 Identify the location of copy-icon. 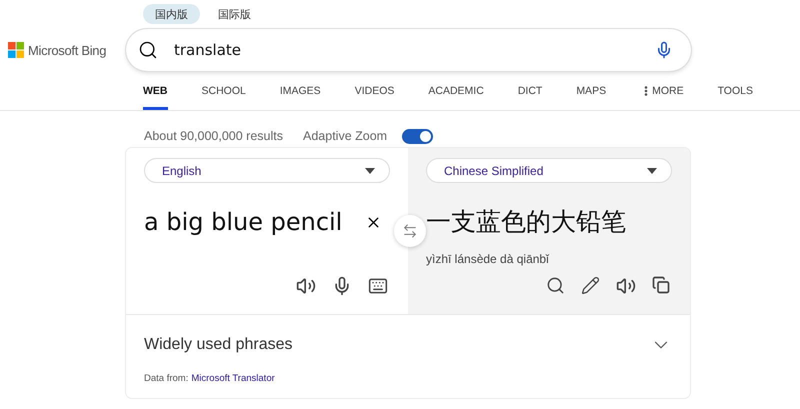
(661, 285).